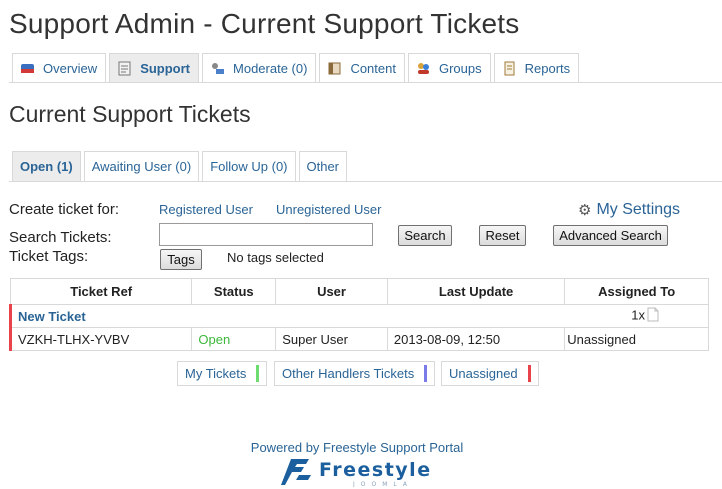 This screenshot has height=489, width=722. I want to click on new-ticket-count: 1x, so click(638, 315).